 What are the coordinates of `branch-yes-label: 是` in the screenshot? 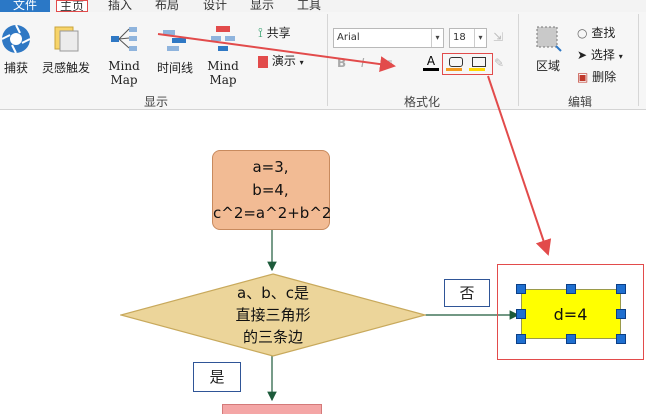 It's located at (217, 377).